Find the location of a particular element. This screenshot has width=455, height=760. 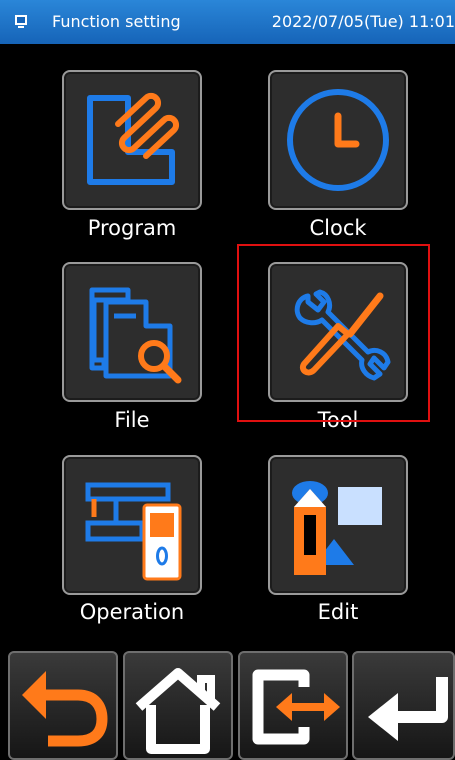

home-button is located at coordinates (178, 705).